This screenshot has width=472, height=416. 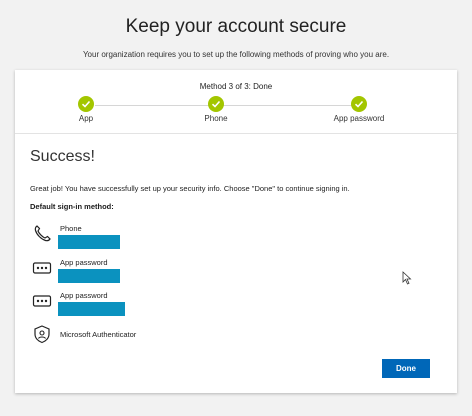 I want to click on authenticator-icon, so click(x=42, y=334).